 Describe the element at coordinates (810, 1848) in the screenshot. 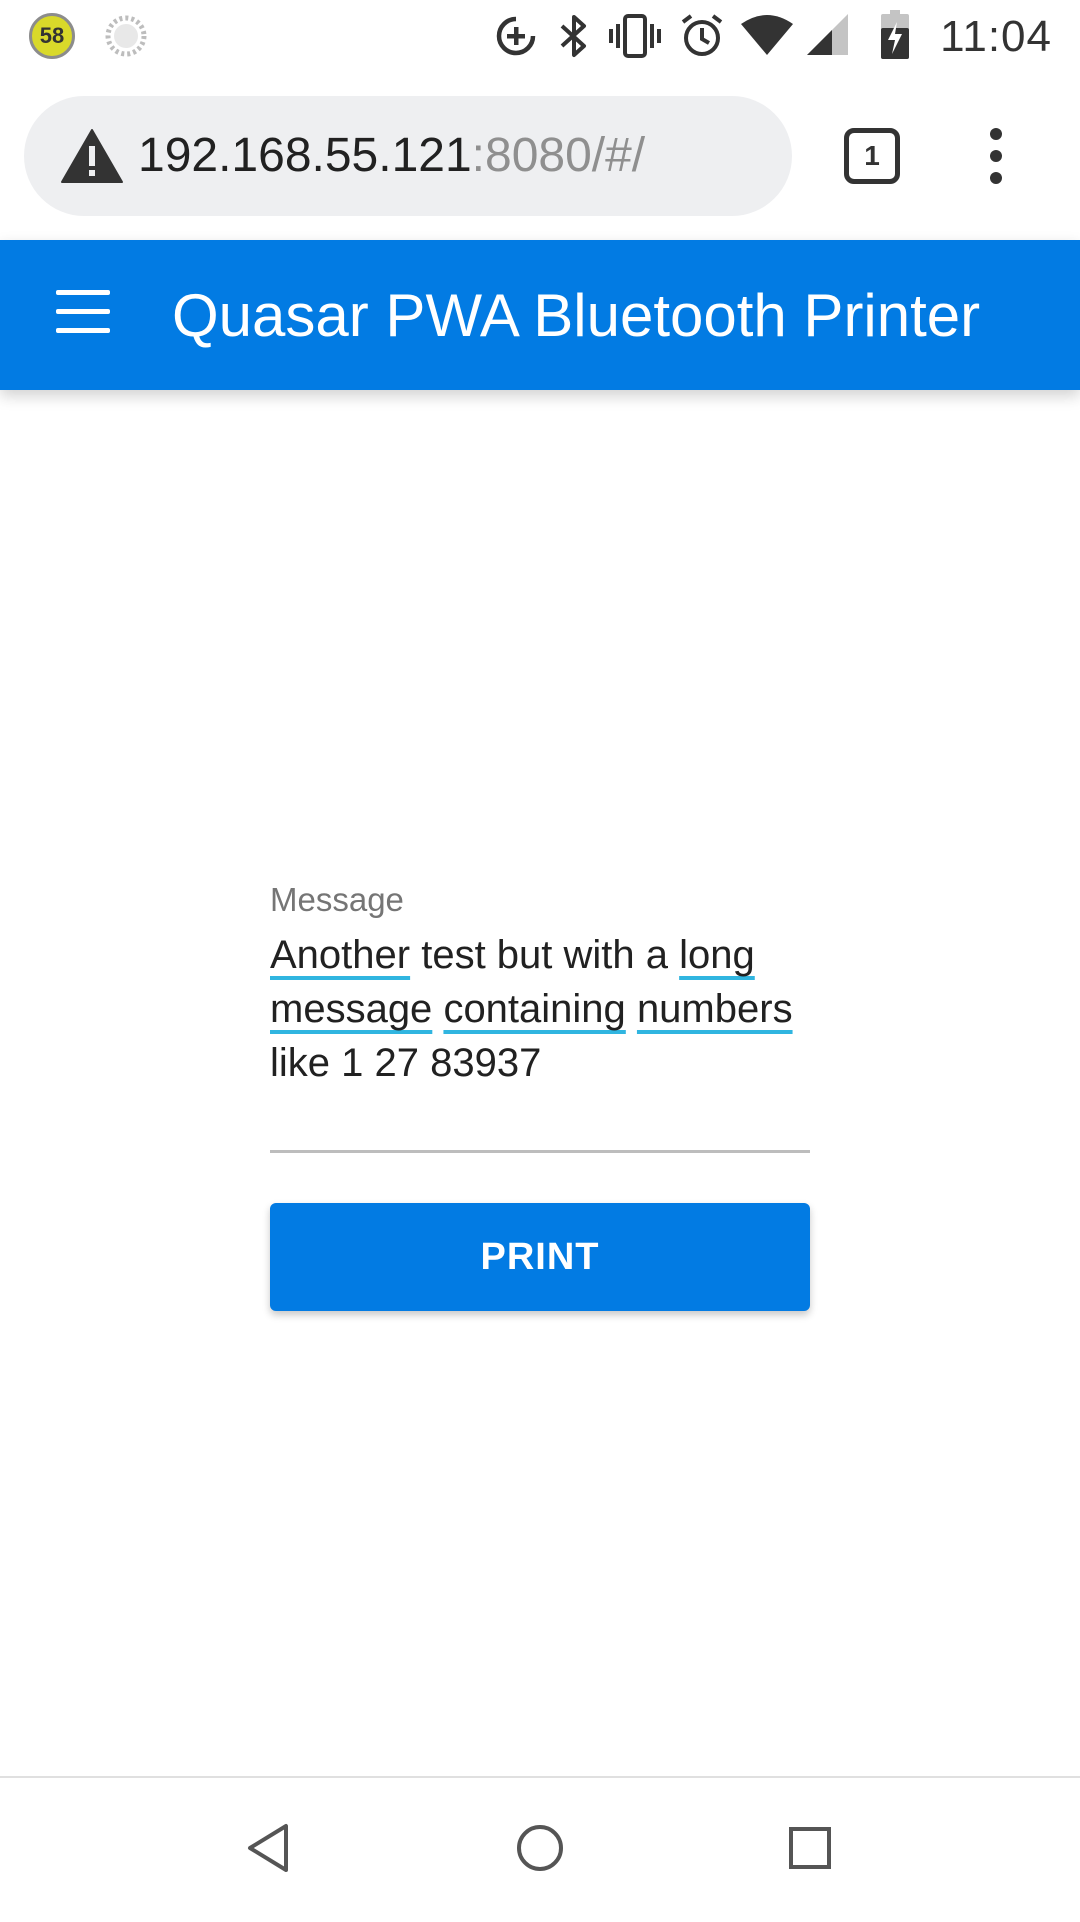

I see `recents-icon` at that location.